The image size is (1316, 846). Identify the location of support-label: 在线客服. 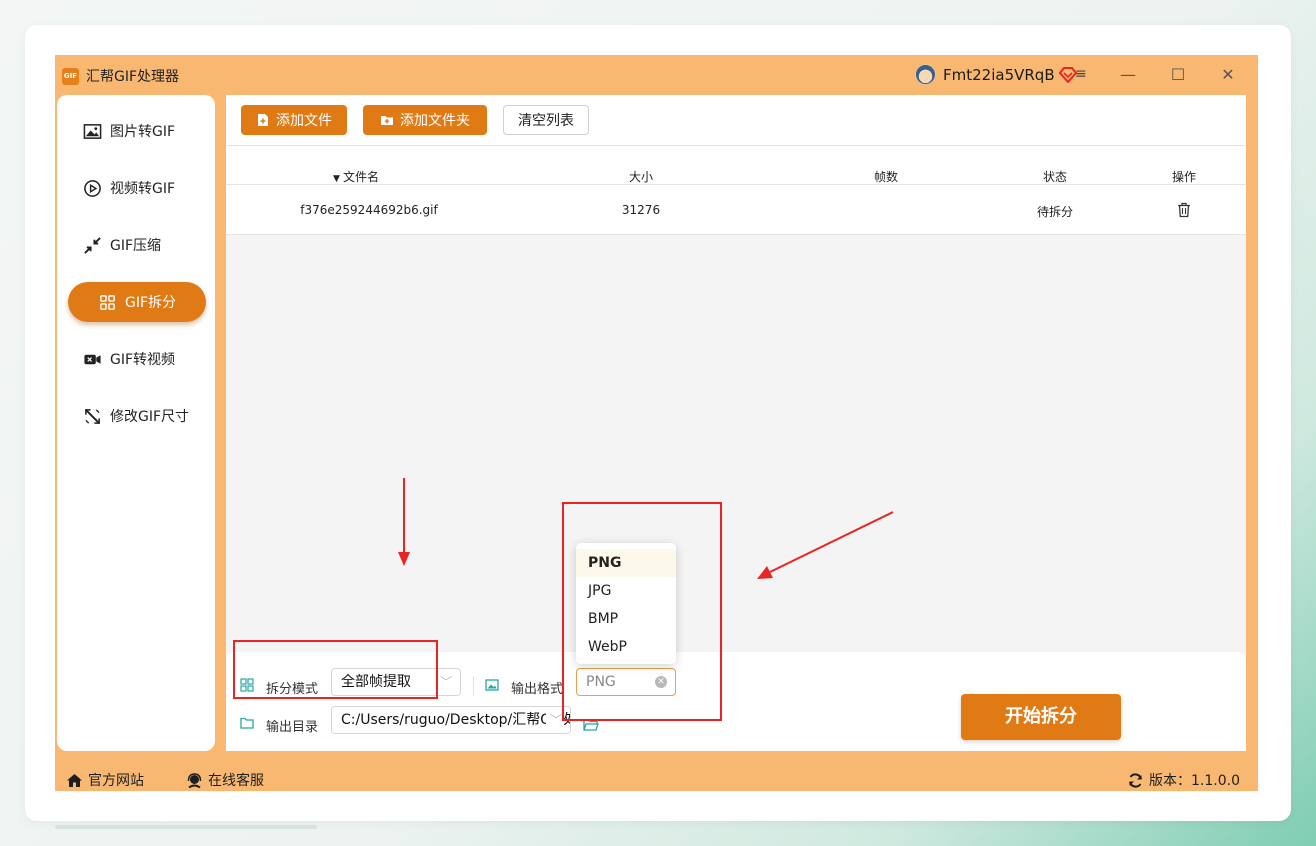
(236, 781).